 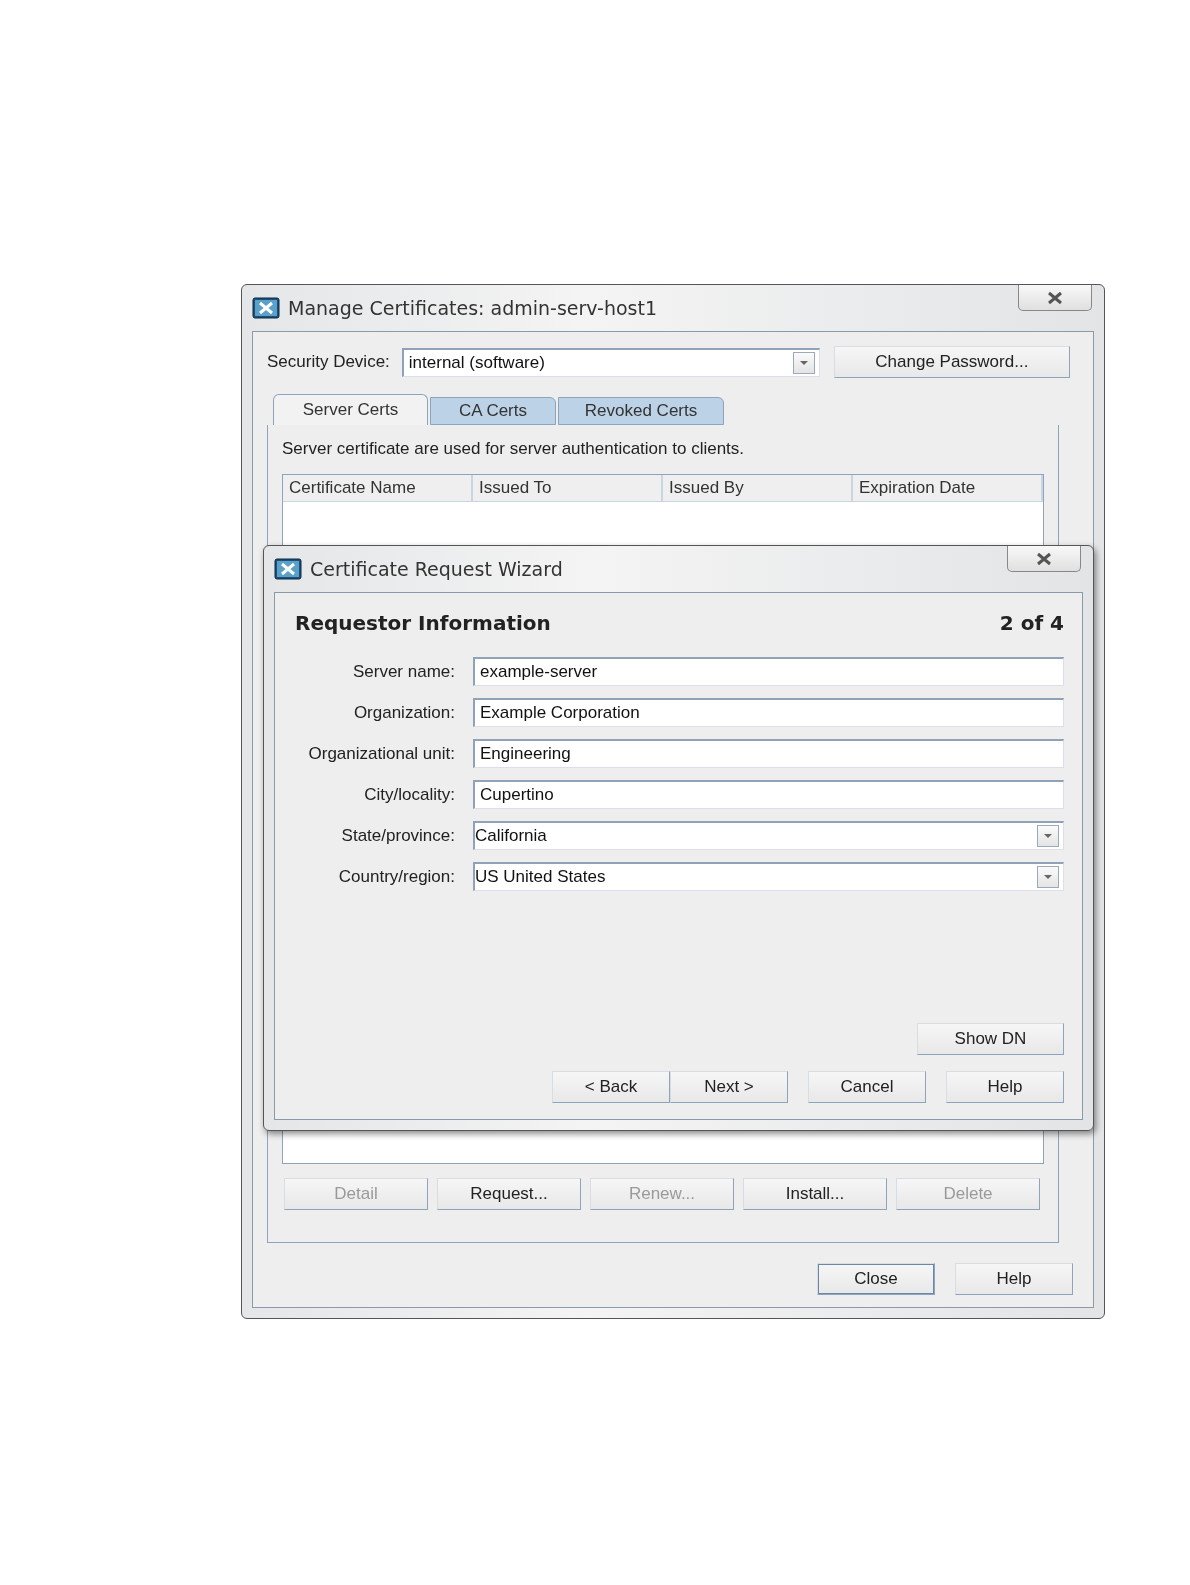 What do you see at coordinates (403, 671) in the screenshot?
I see `field-label: Server name:` at bounding box center [403, 671].